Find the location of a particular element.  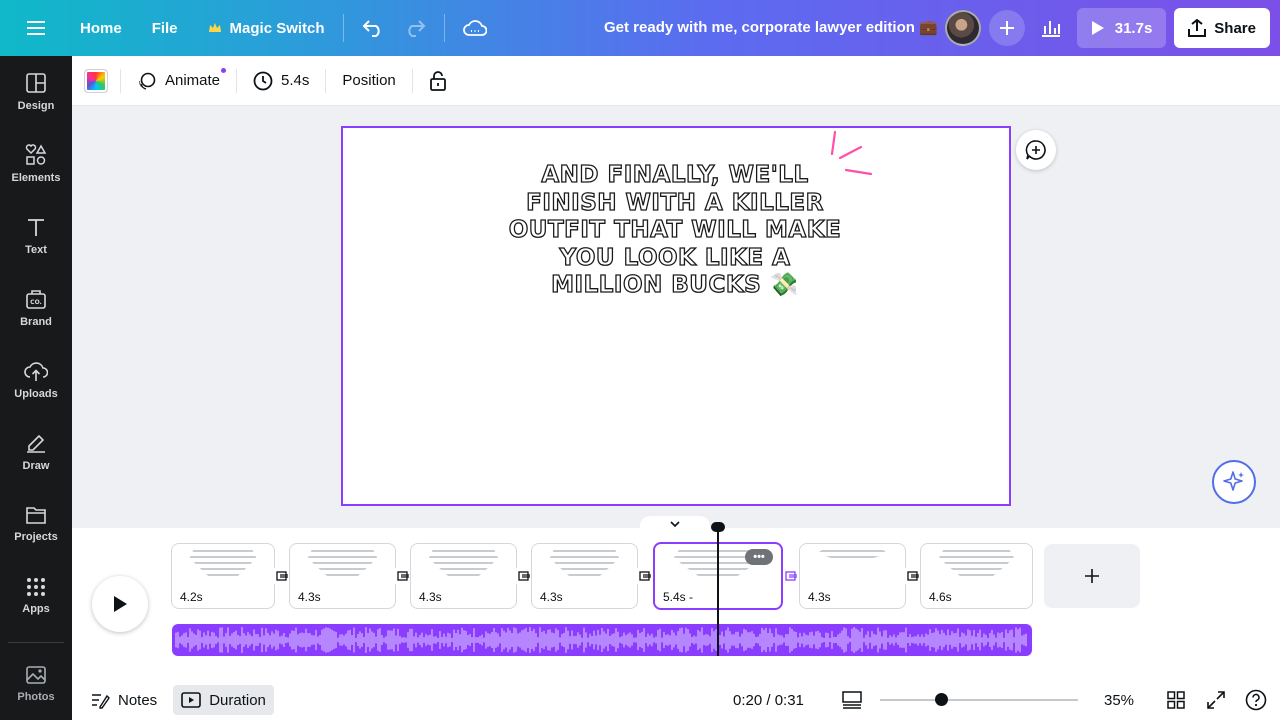

playhead is located at coordinates (718, 592).